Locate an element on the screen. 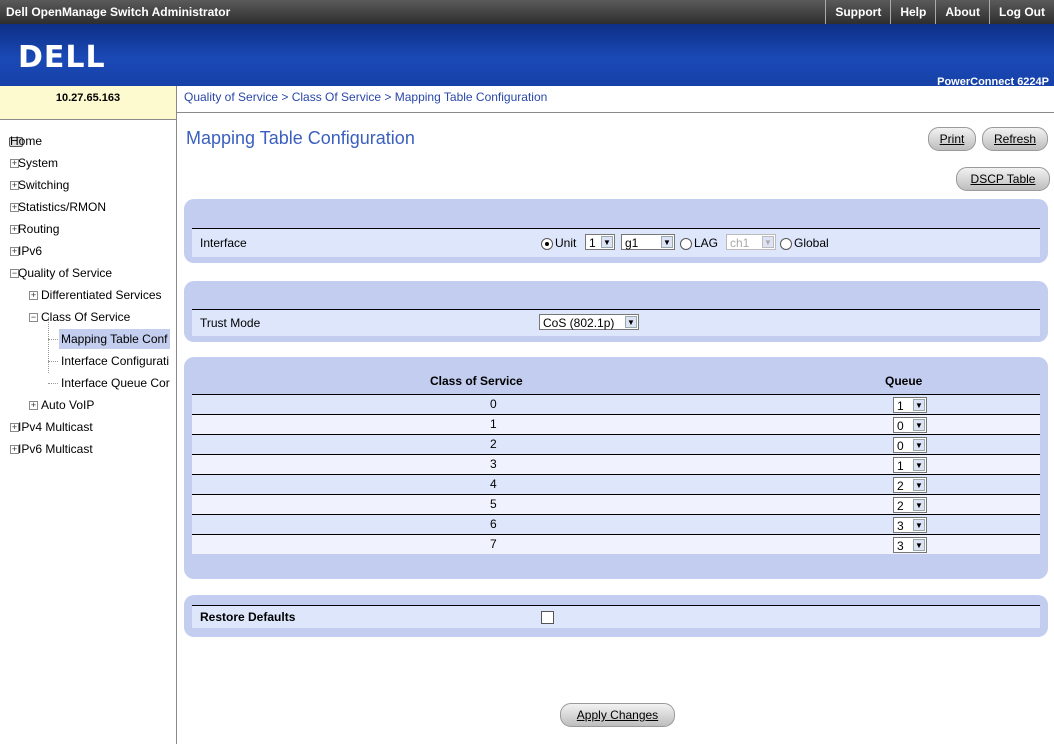 The height and width of the screenshot is (744, 1054). nav-ipv4-multicast: + IPv4 Multicast is located at coordinates (88, 427).